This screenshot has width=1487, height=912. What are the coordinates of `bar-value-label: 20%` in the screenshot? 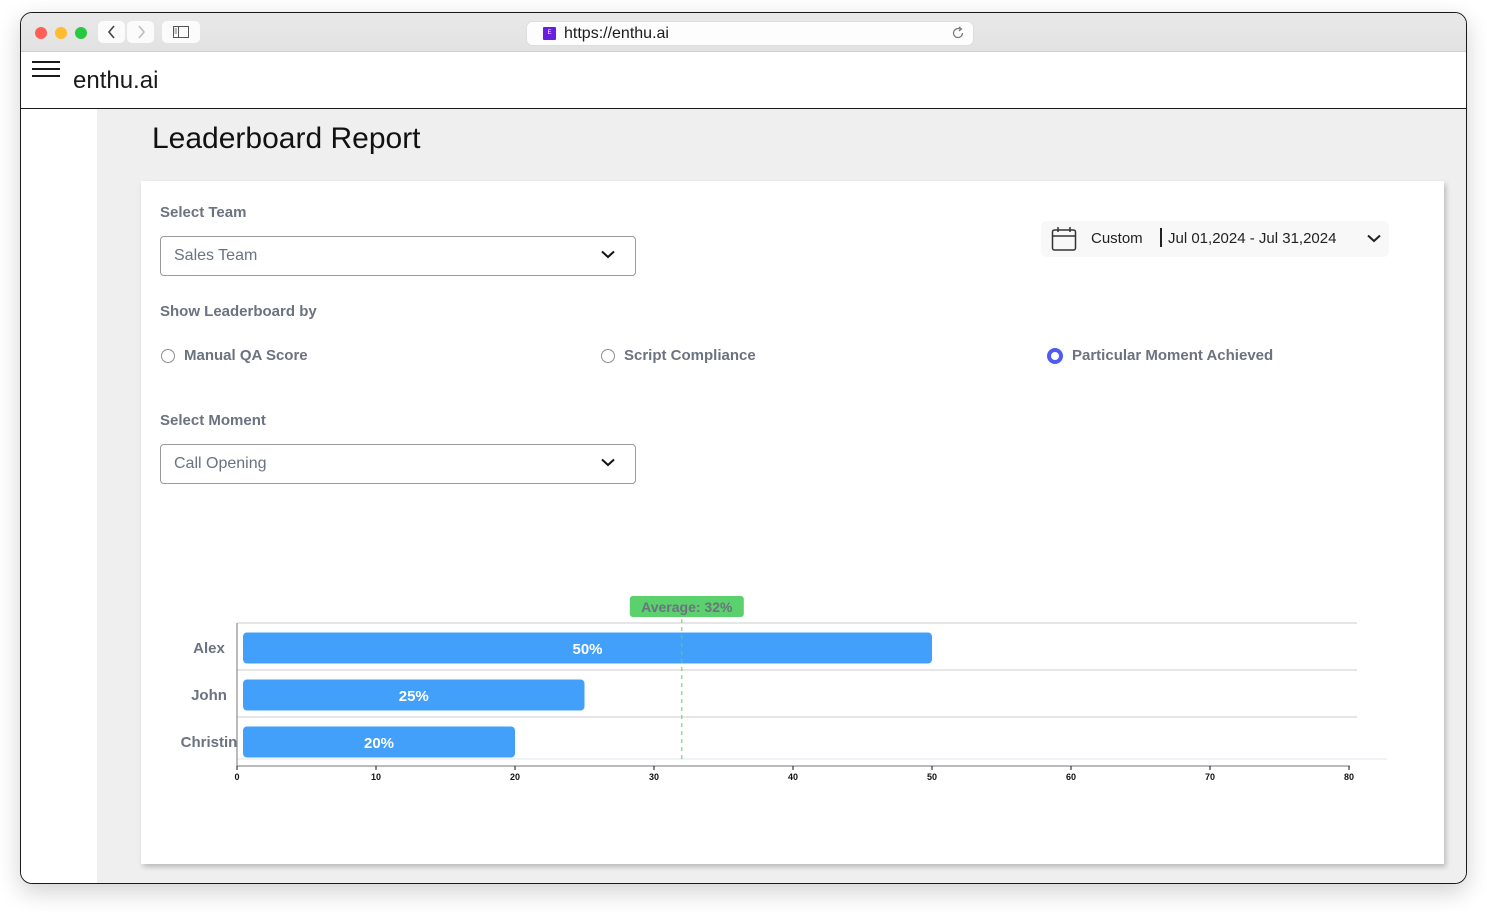 It's located at (379, 743).